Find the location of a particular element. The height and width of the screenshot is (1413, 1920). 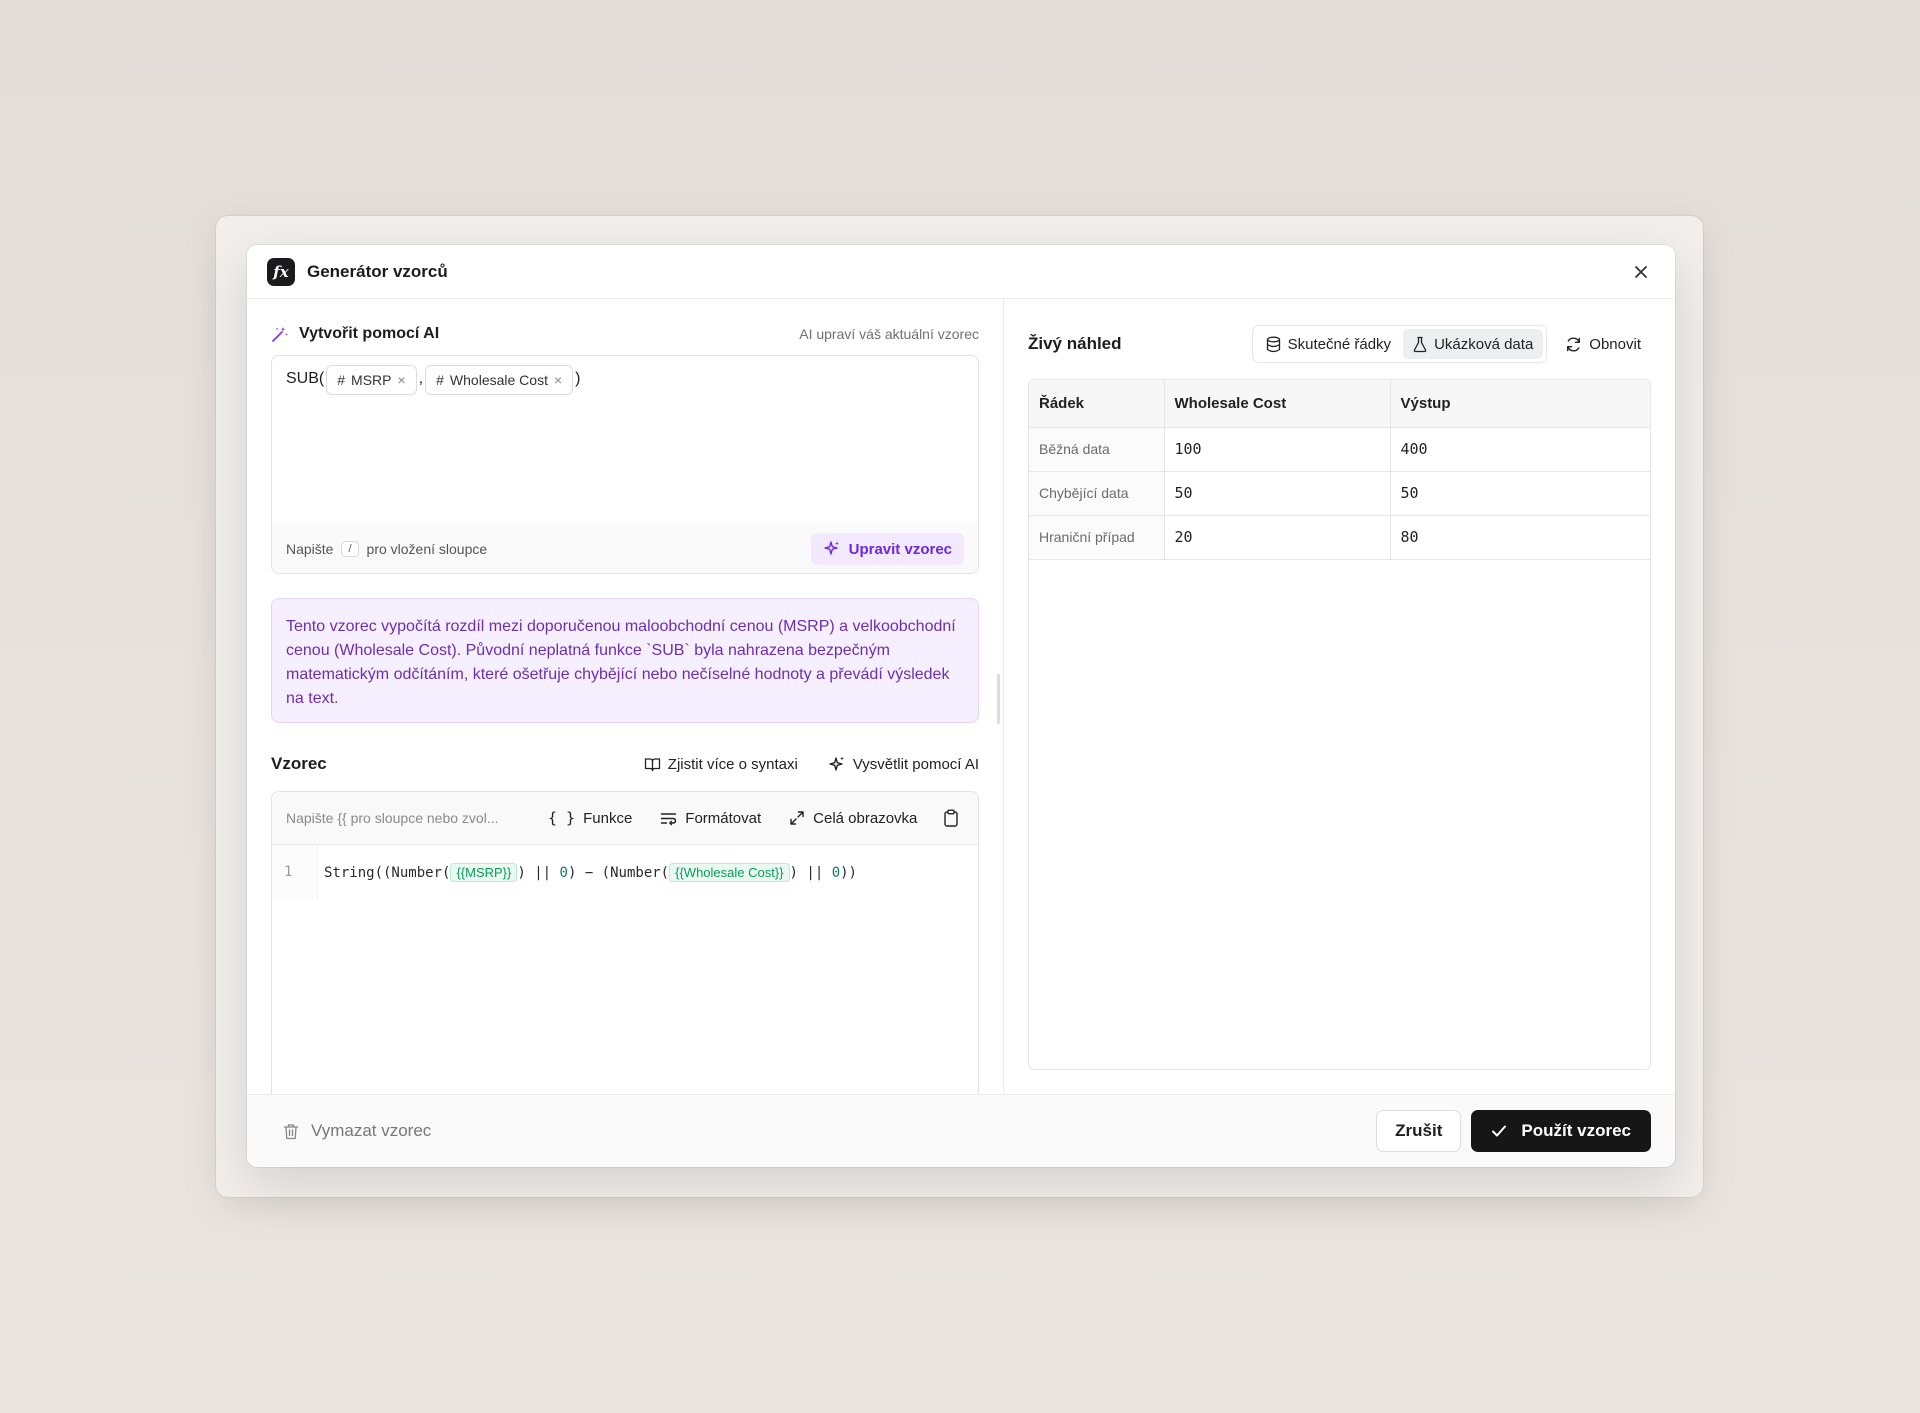

format-button: Formátovat is located at coordinates (710, 818).